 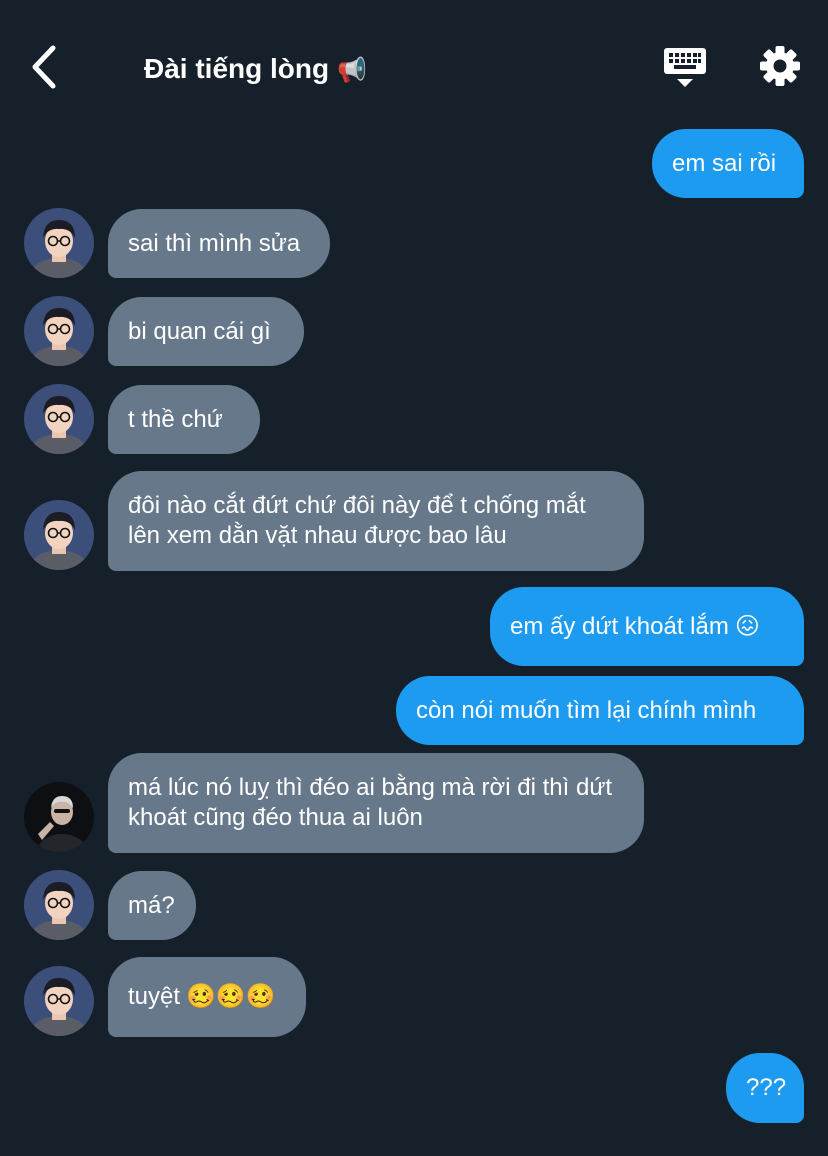 What do you see at coordinates (199, 331) in the screenshot?
I see `message-text: bi quan cái gì` at bounding box center [199, 331].